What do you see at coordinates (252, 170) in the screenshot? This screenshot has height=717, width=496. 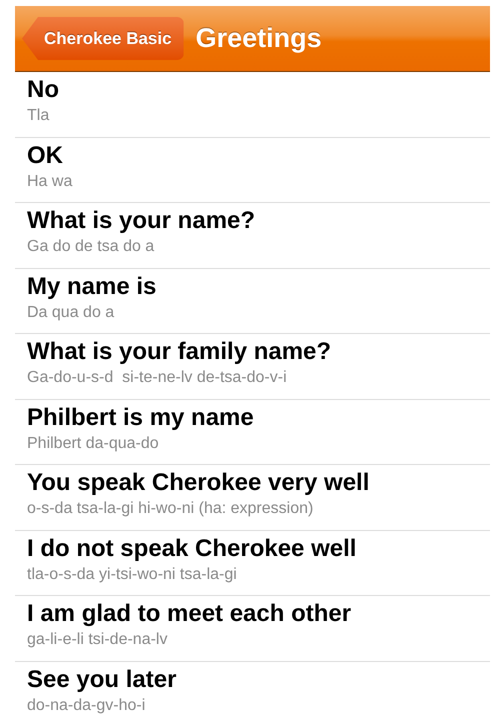 I see `phrase-row: OK Ha wa` at bounding box center [252, 170].